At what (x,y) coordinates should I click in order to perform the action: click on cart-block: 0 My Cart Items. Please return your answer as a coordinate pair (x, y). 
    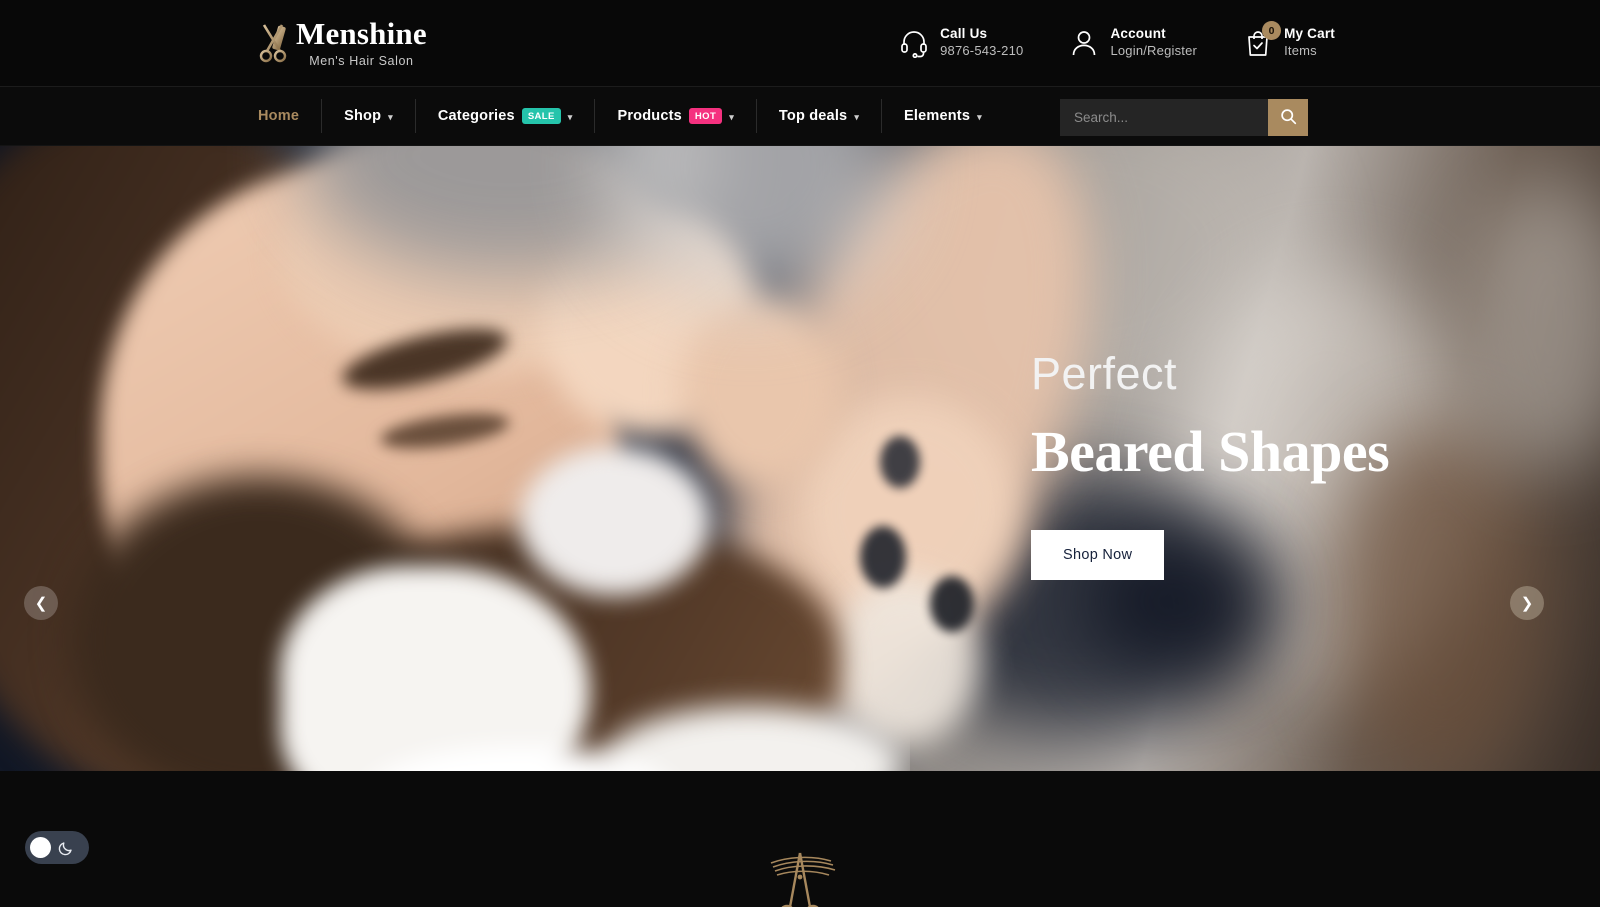
    Looking at the image, I should click on (1289, 40).